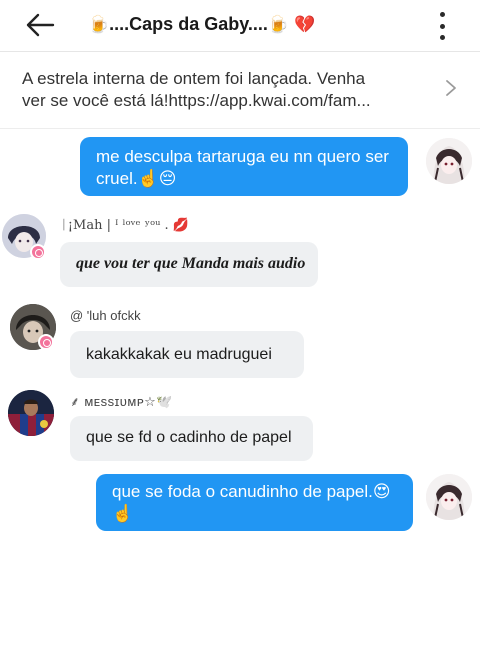 Image resolution: width=480 pixels, height=652 pixels. I want to click on more-options-button, so click(442, 26).